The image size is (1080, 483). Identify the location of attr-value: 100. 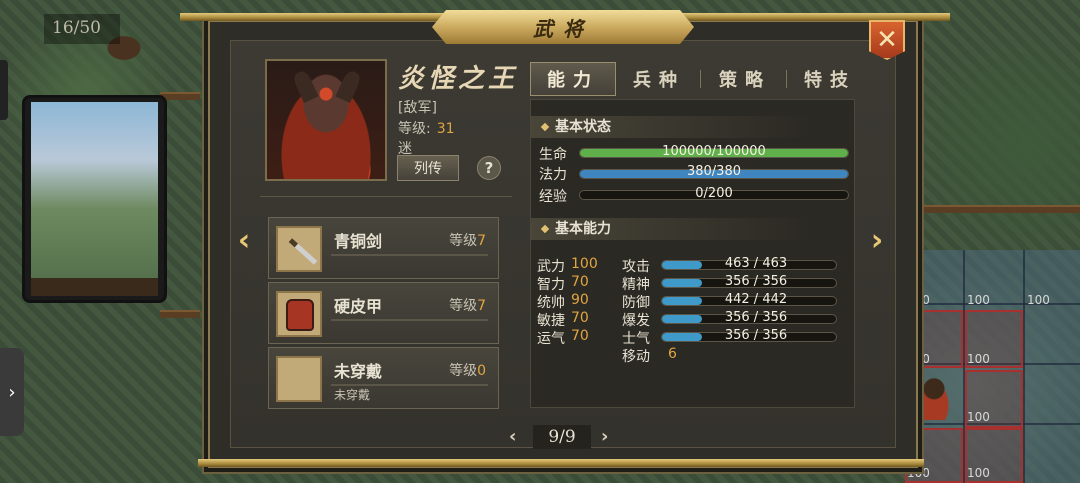
(584, 264).